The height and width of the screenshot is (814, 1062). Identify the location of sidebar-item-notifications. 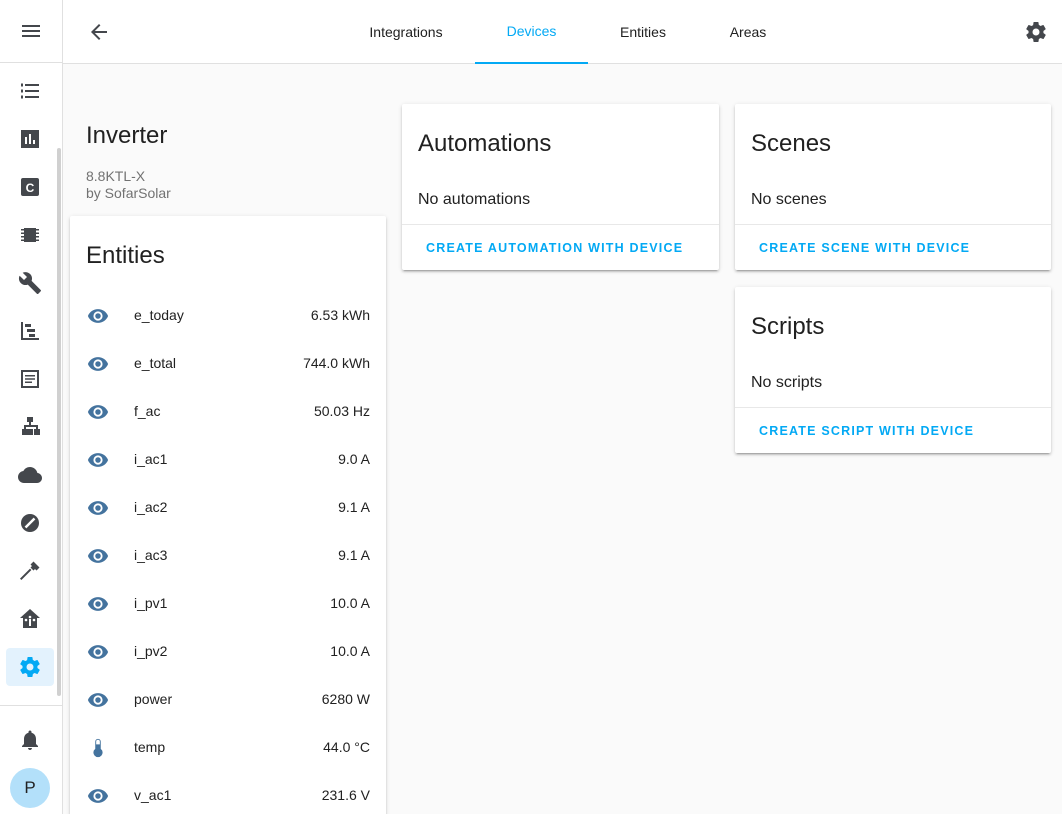
(30, 740).